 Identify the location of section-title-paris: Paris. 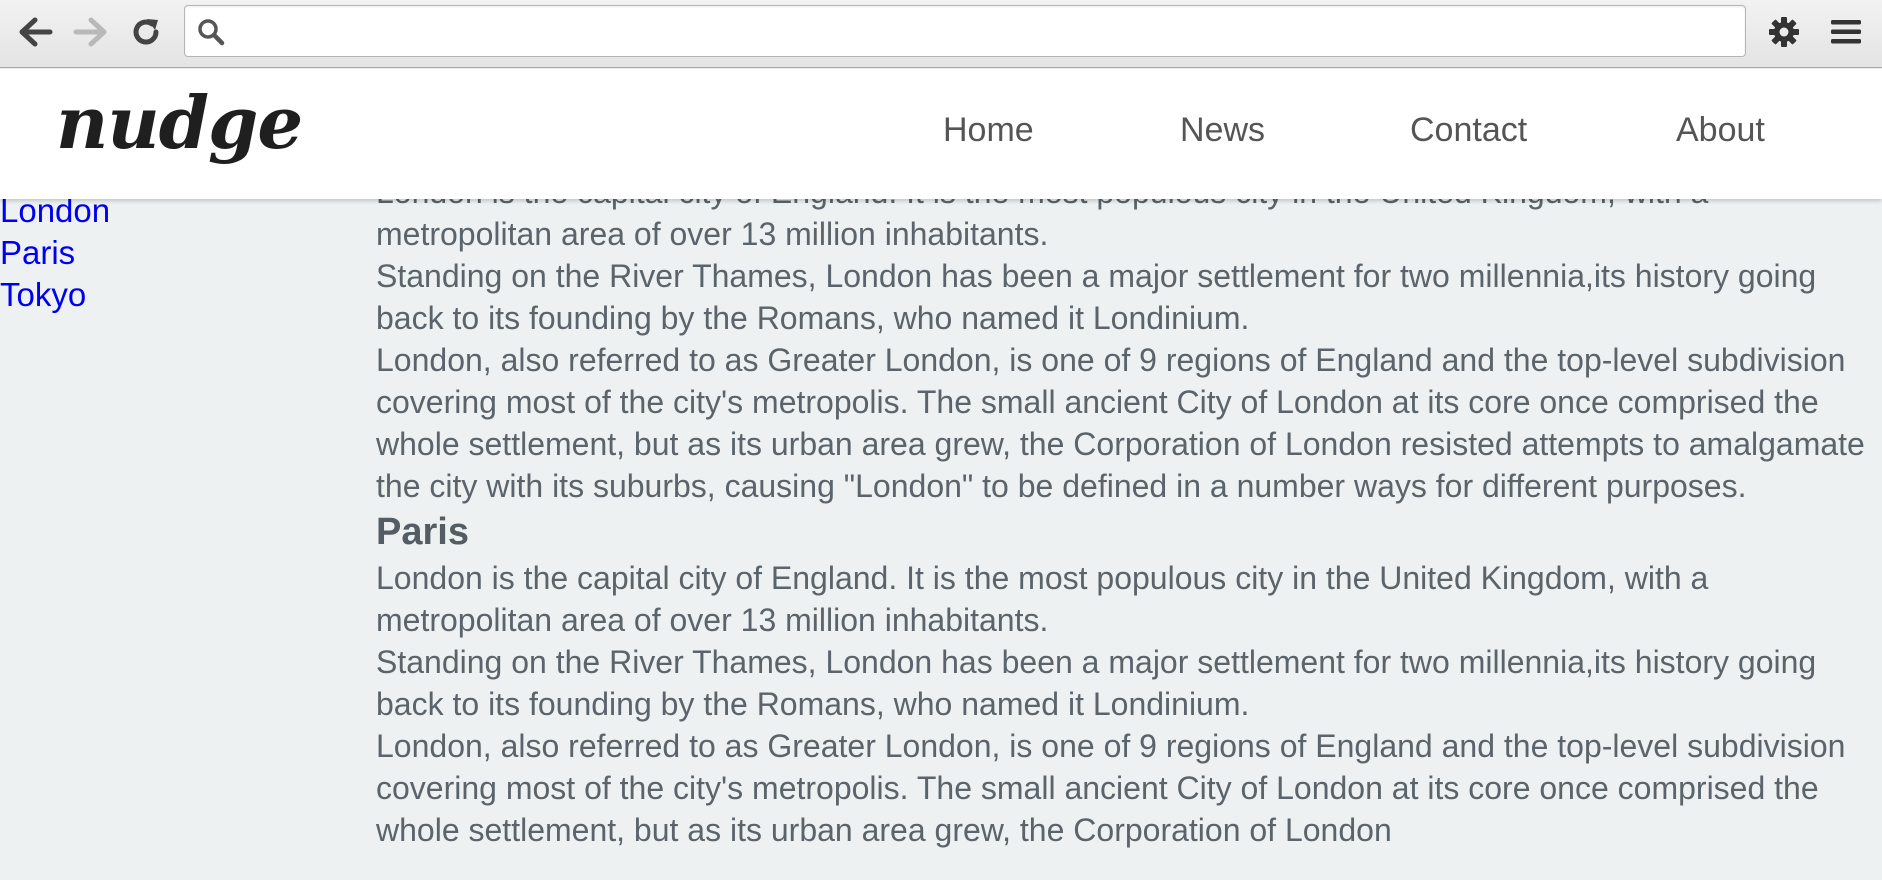
(422, 532).